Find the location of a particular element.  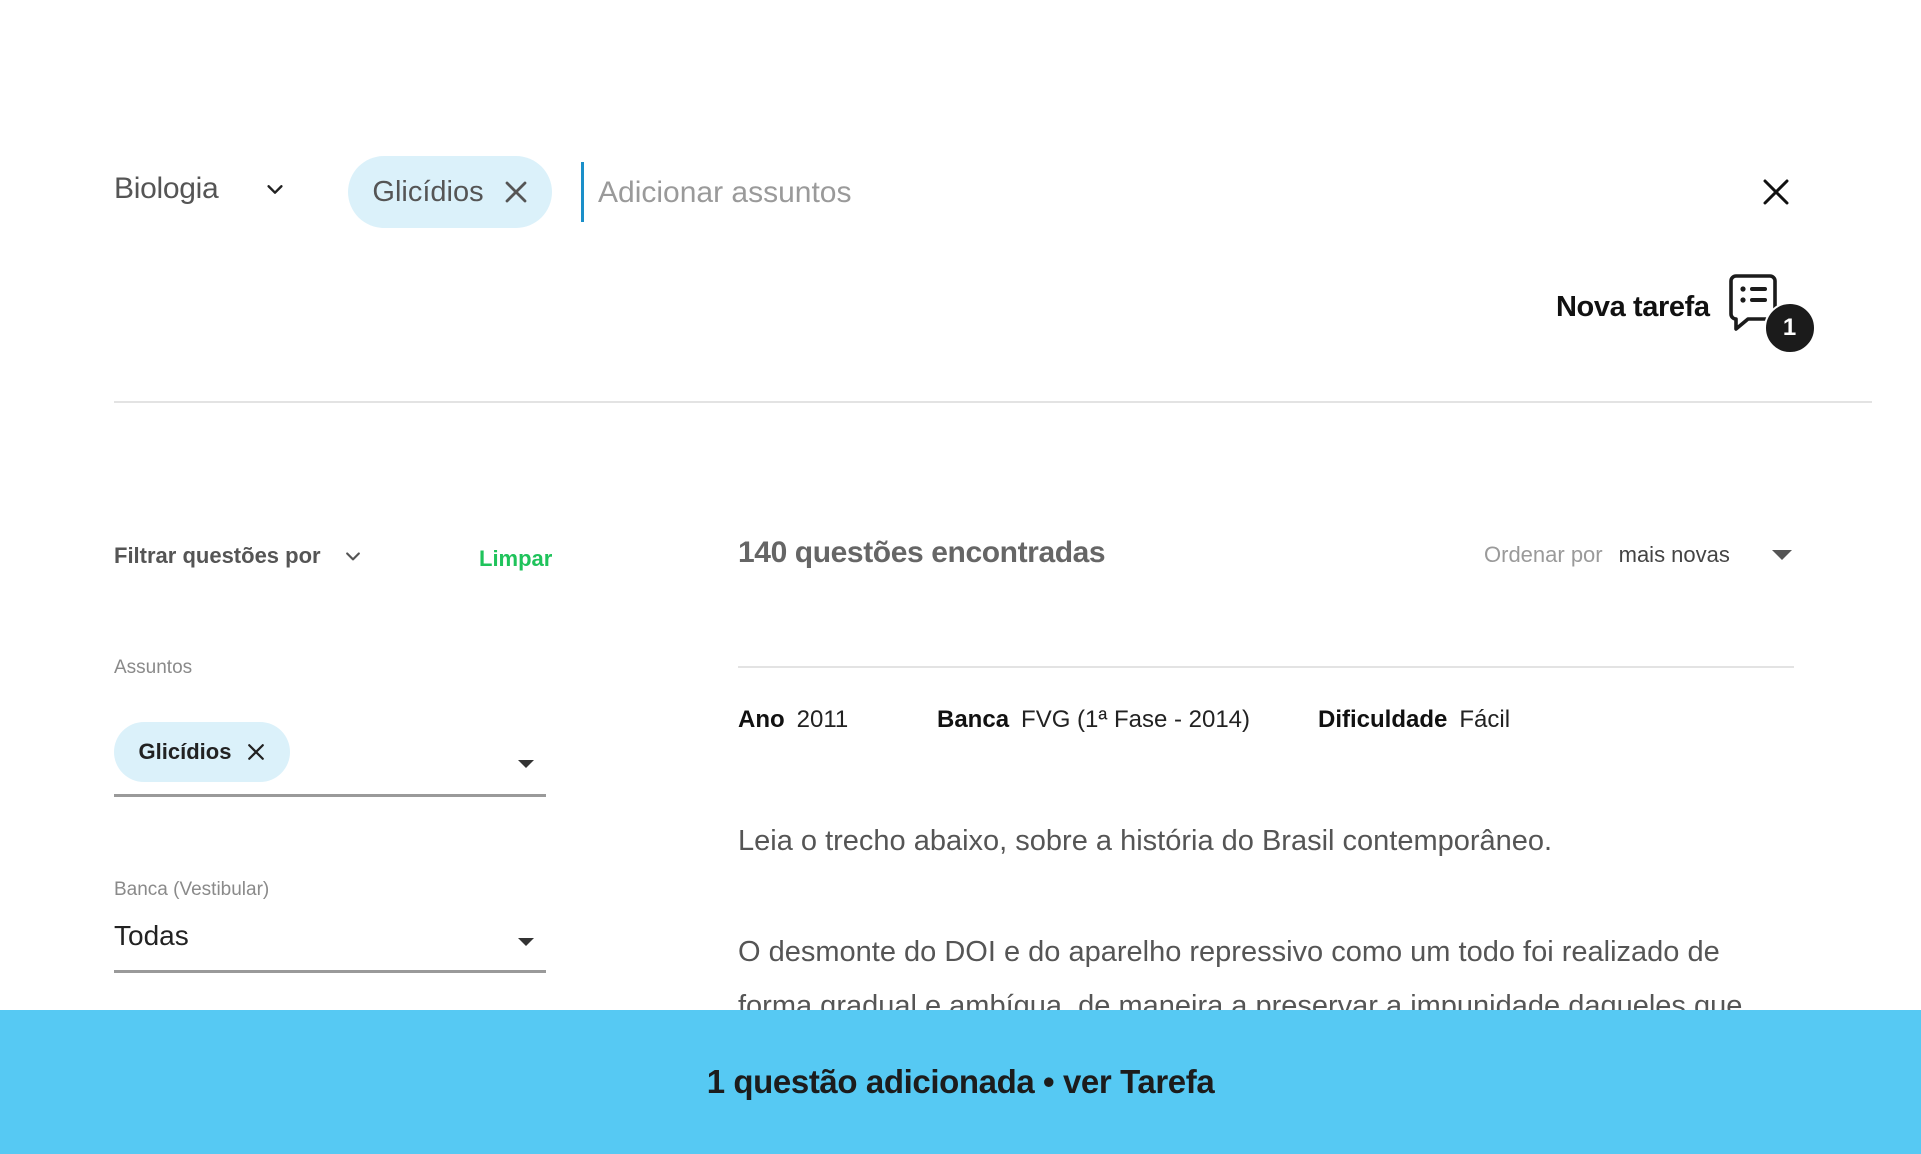

results-divider is located at coordinates (1266, 667).